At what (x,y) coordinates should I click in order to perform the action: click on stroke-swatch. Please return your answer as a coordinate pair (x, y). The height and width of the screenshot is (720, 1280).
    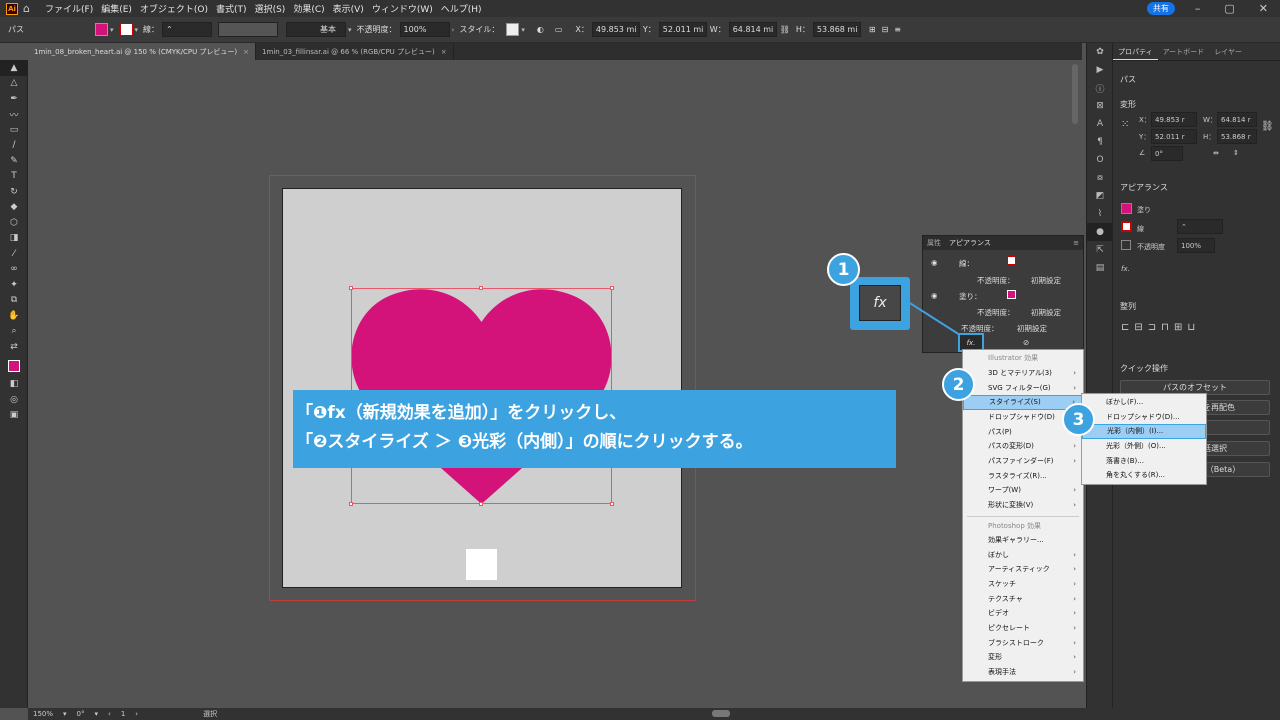
    Looking at the image, I should click on (126, 29).